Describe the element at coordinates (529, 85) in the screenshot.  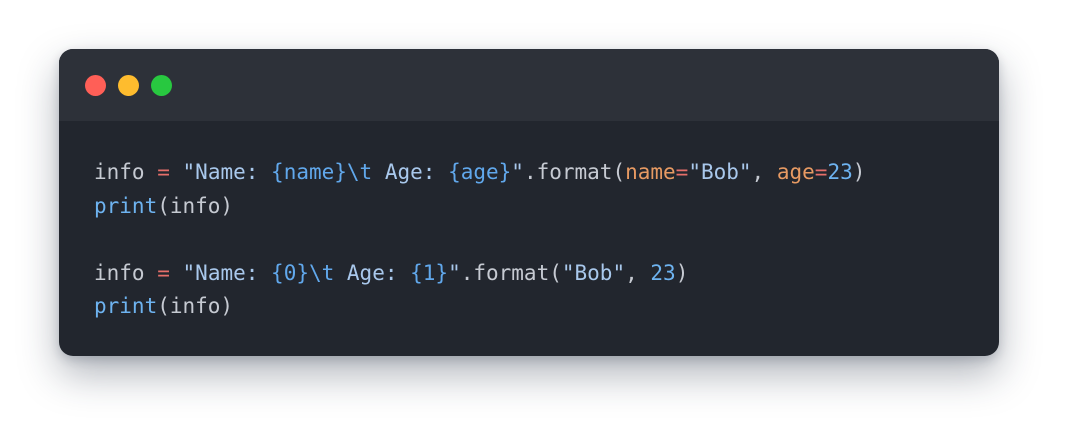
I see `window-titlebar` at that location.